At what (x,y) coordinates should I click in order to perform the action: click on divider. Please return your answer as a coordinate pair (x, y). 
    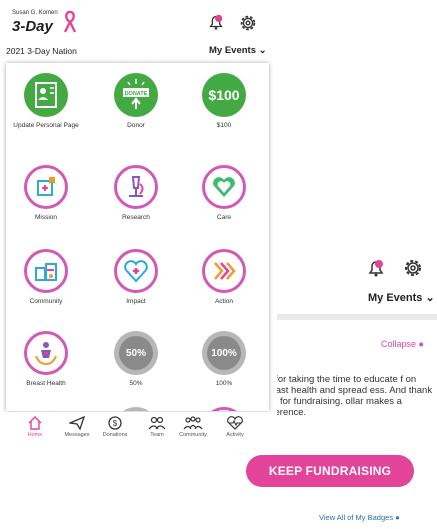
    Looking at the image, I should click on (353, 317).